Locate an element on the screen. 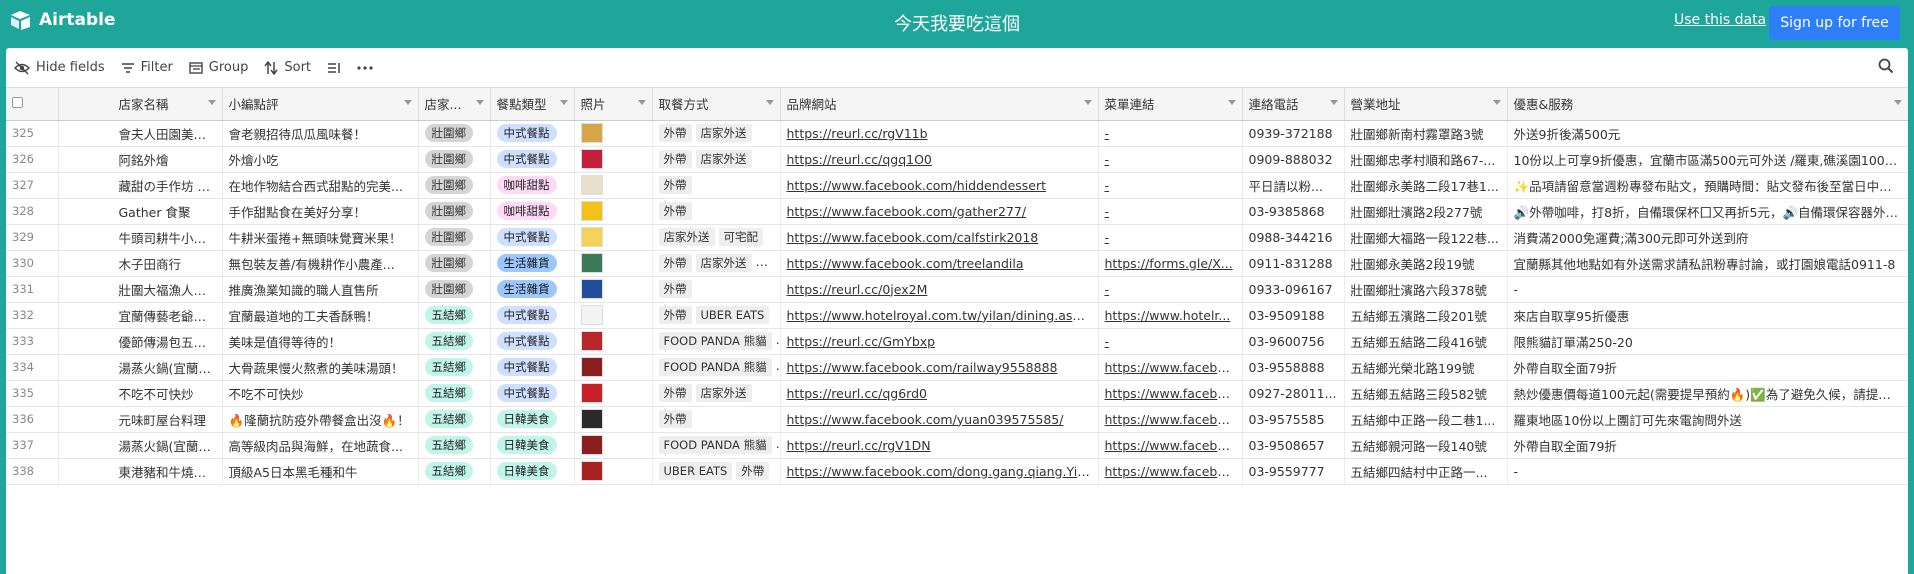  group-button: Group is located at coordinates (219, 68).